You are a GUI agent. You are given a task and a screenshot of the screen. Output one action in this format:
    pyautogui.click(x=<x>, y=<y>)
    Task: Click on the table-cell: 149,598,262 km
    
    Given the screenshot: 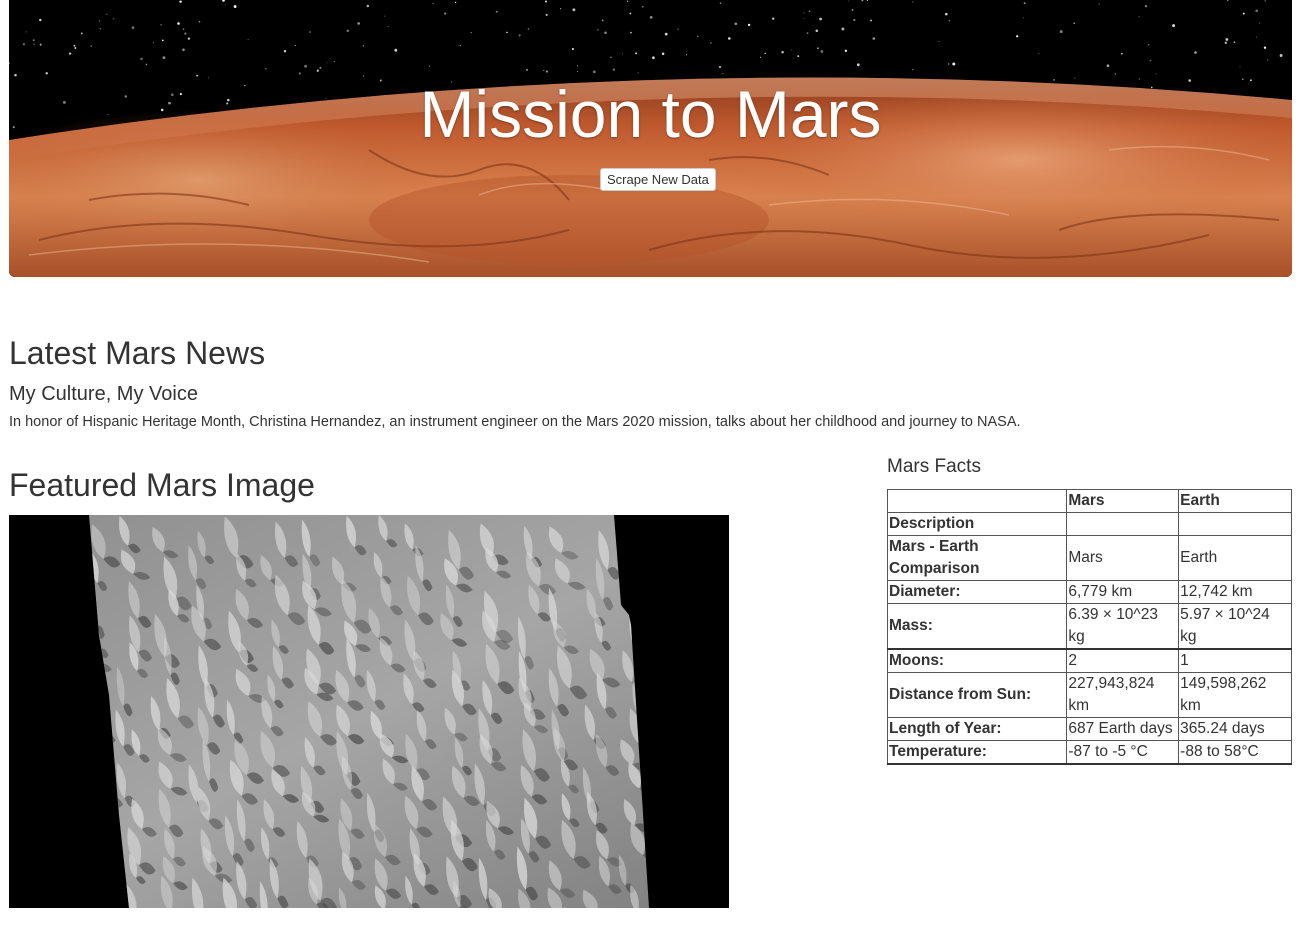 What is the action you would take?
    pyautogui.click(x=1235, y=695)
    